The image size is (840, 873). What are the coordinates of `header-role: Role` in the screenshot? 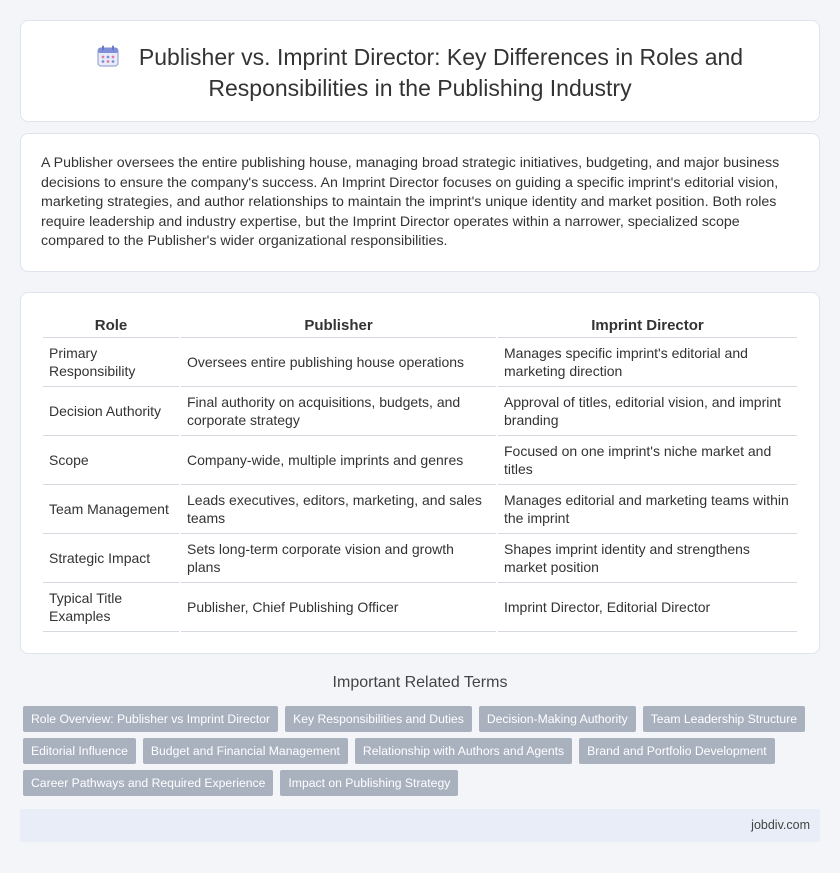 It's located at (111, 326).